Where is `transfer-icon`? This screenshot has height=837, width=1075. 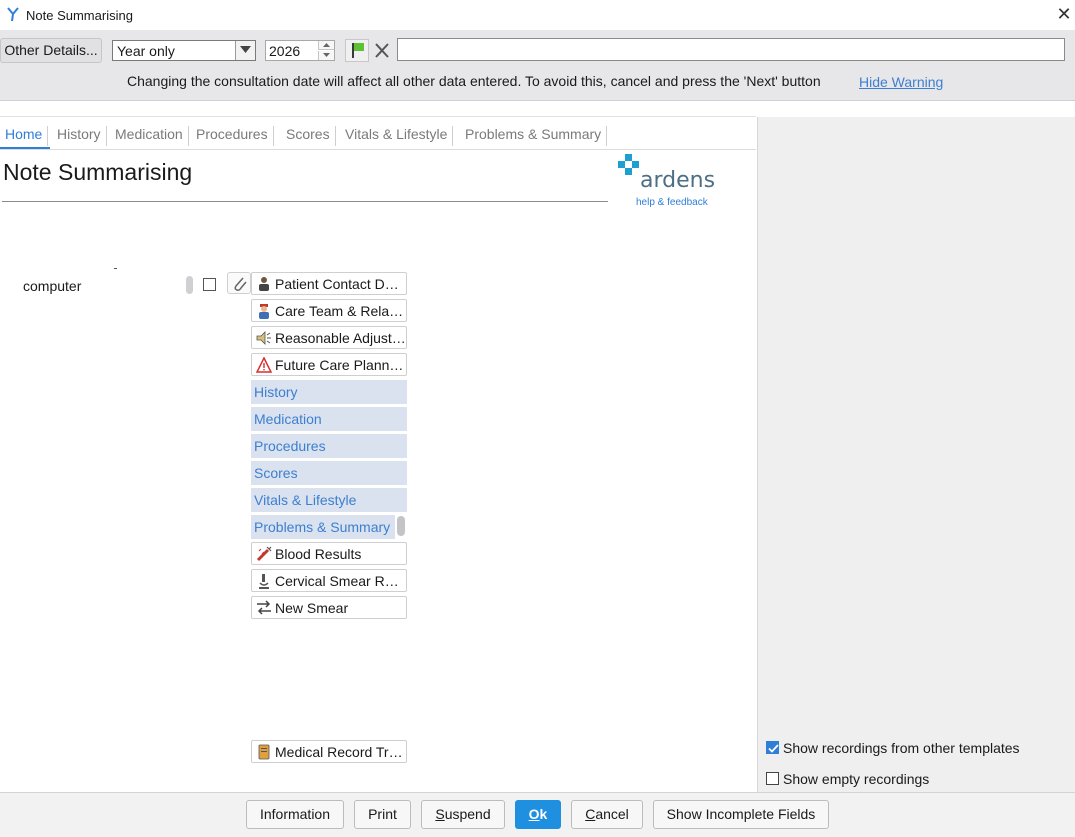
transfer-icon is located at coordinates (264, 607).